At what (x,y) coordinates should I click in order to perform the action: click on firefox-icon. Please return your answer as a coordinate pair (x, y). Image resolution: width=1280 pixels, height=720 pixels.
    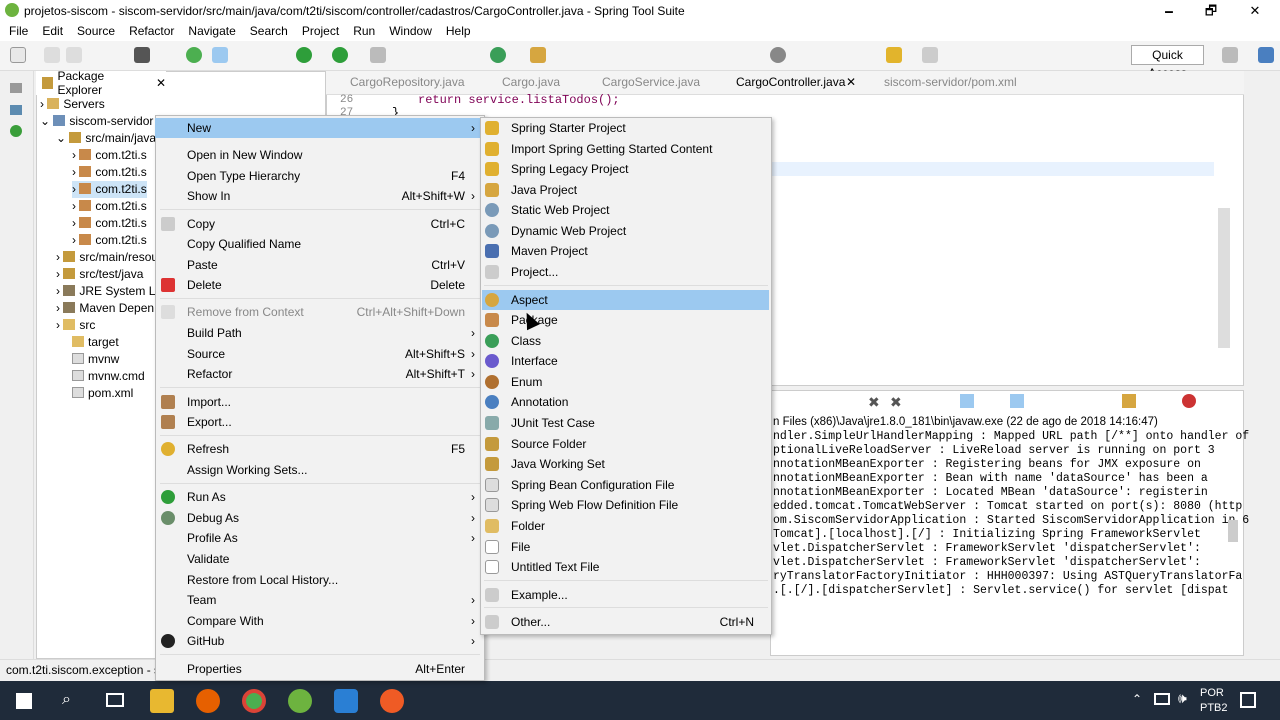
    Looking at the image, I should click on (208, 701).